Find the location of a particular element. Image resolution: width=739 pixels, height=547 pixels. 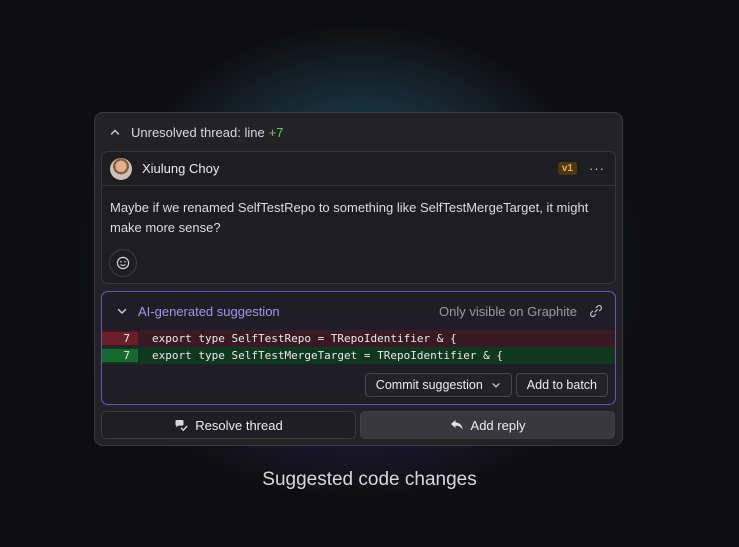

resolve-thread-button: Resolve thread is located at coordinates (228, 425).